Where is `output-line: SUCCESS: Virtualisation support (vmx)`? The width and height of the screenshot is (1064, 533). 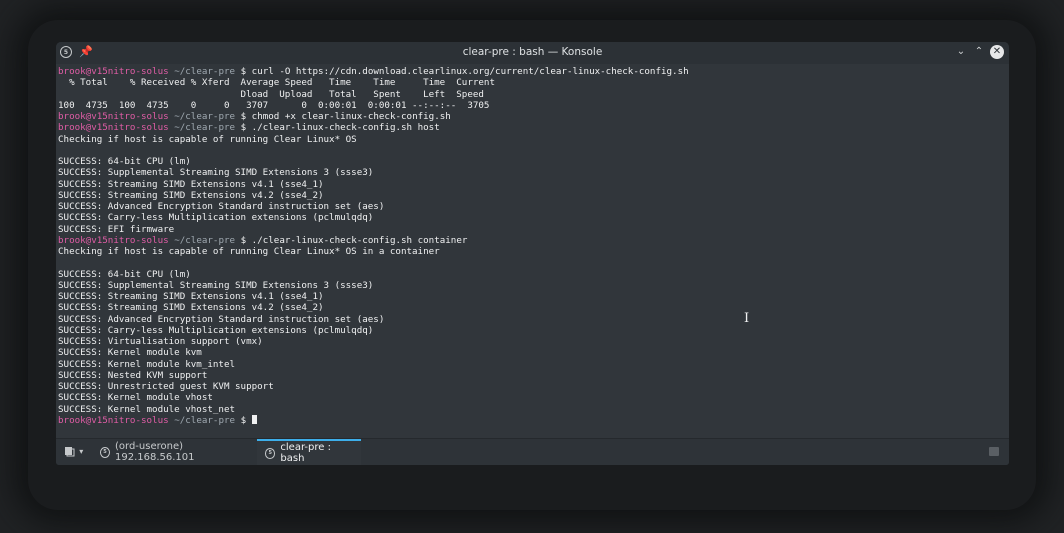 output-line: SUCCESS: Virtualisation support (vmx) is located at coordinates (160, 341).